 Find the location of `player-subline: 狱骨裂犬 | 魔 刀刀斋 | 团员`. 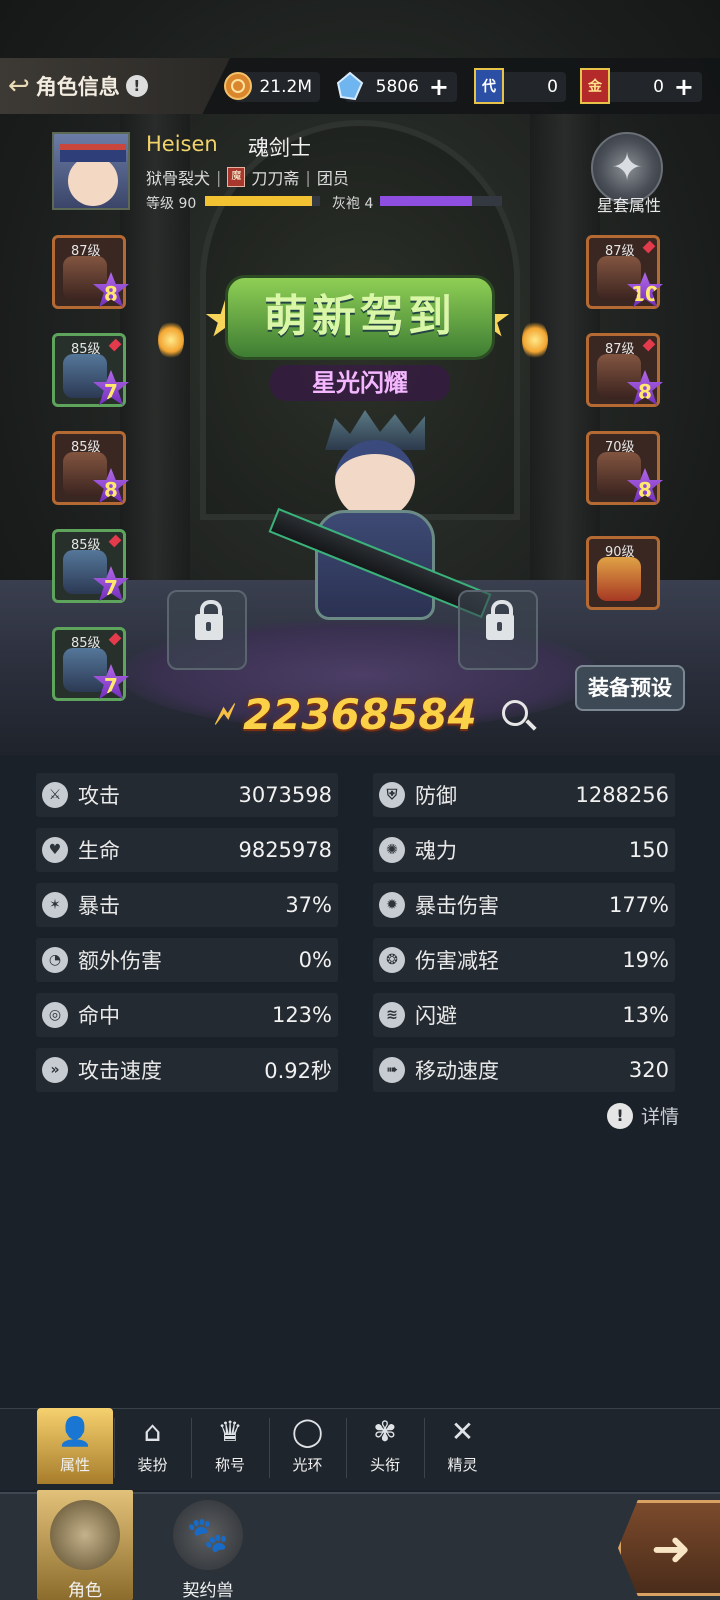

player-subline: 狱骨裂犬 | 魔 刀刀斋 | 团员 is located at coordinates (247, 177).